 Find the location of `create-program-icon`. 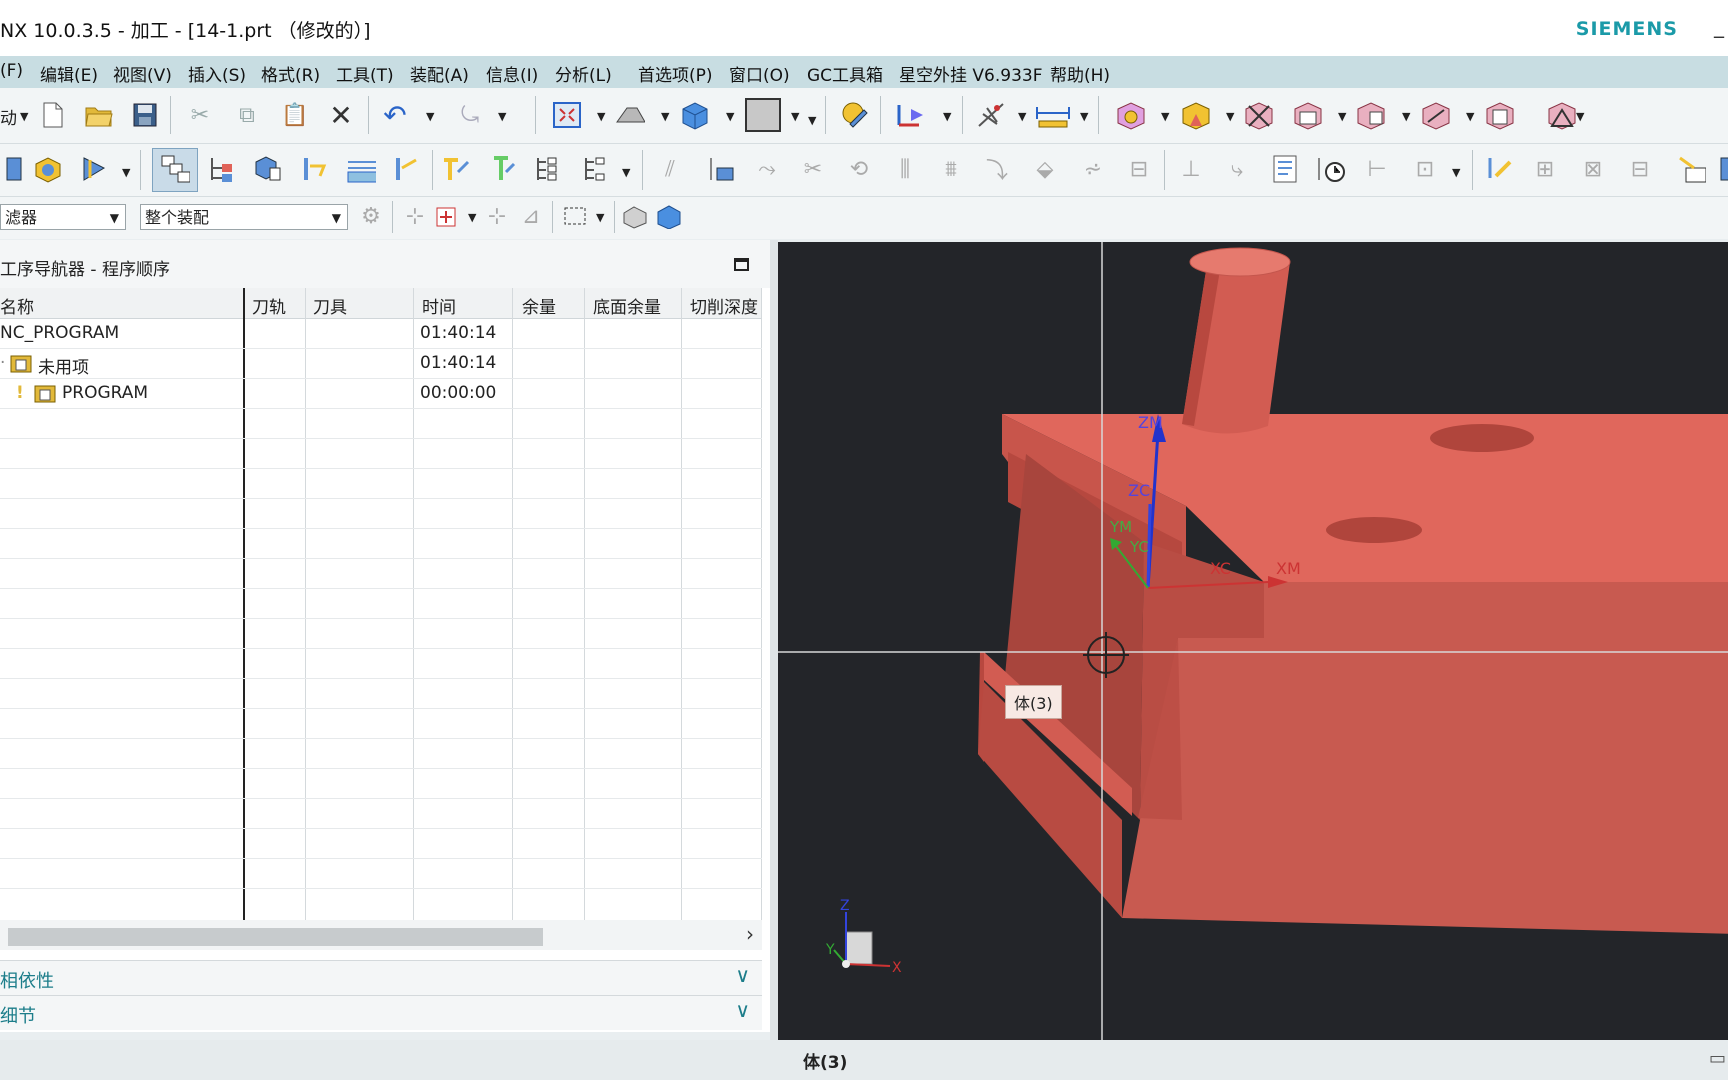

create-program-icon is located at coordinates (1130, 115).